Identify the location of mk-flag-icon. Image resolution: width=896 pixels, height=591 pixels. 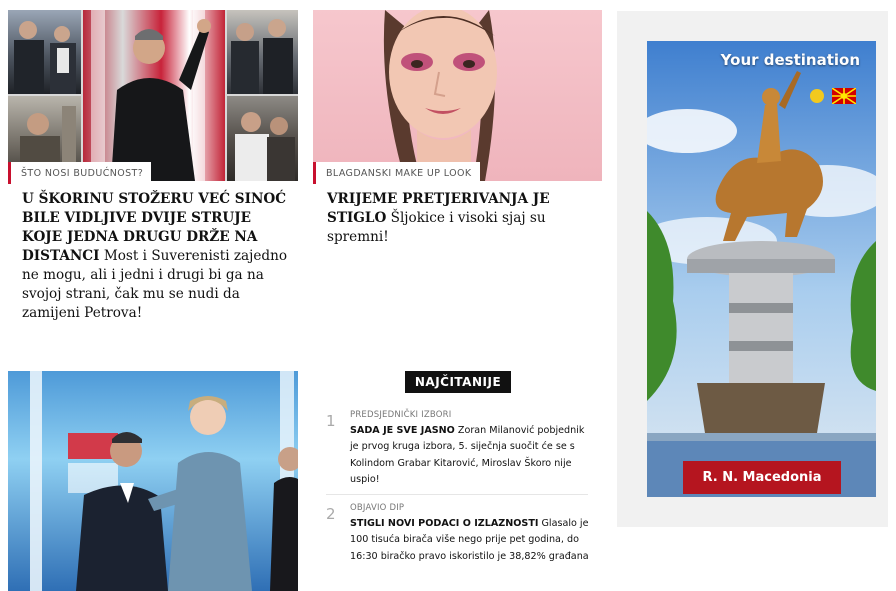
(844, 96).